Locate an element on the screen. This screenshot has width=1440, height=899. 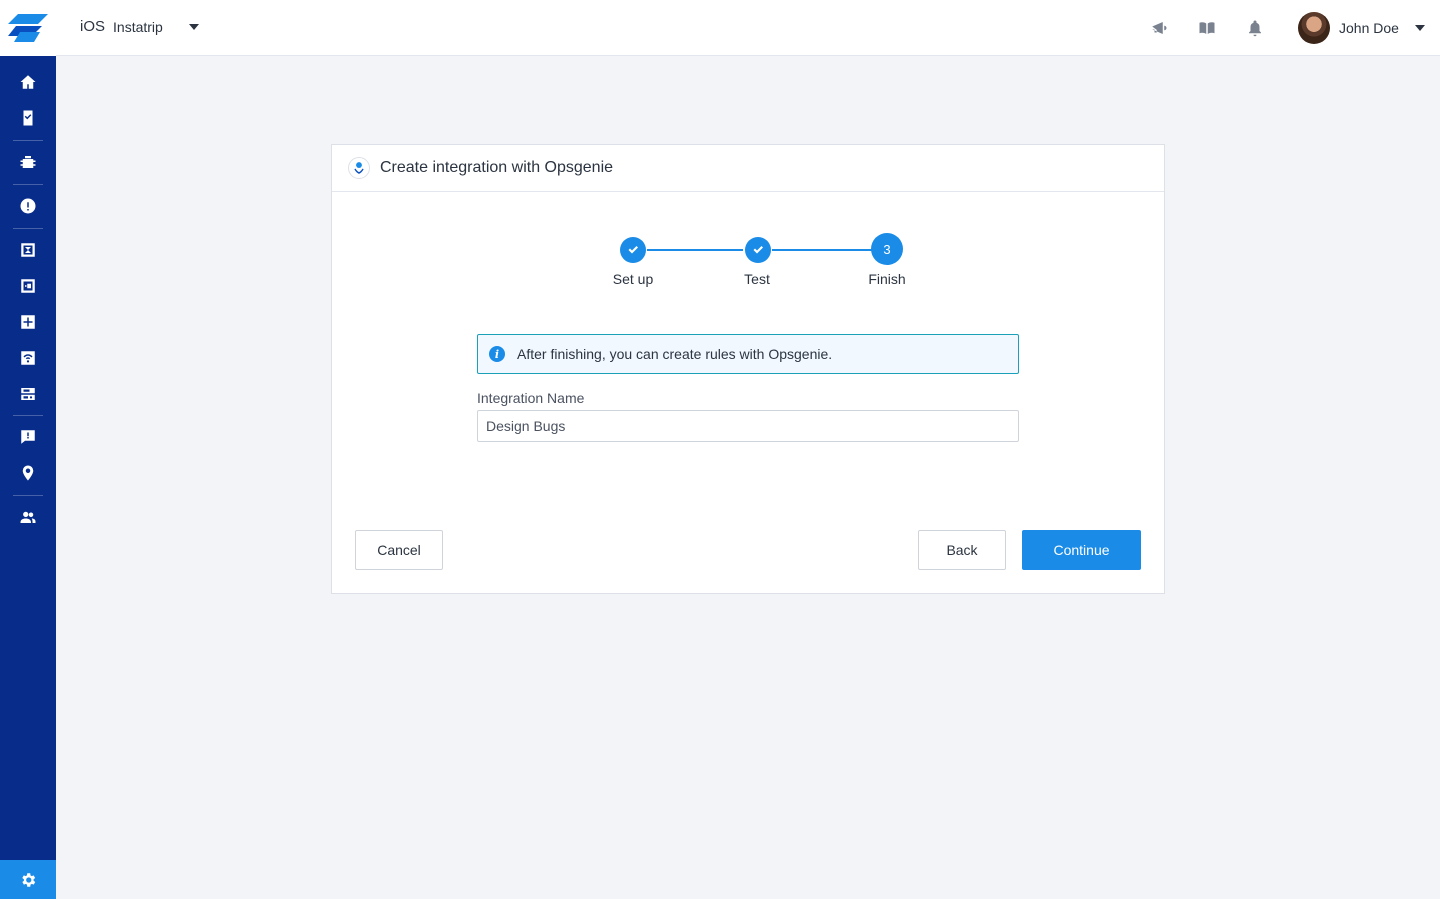
home-icon is located at coordinates (28, 82).